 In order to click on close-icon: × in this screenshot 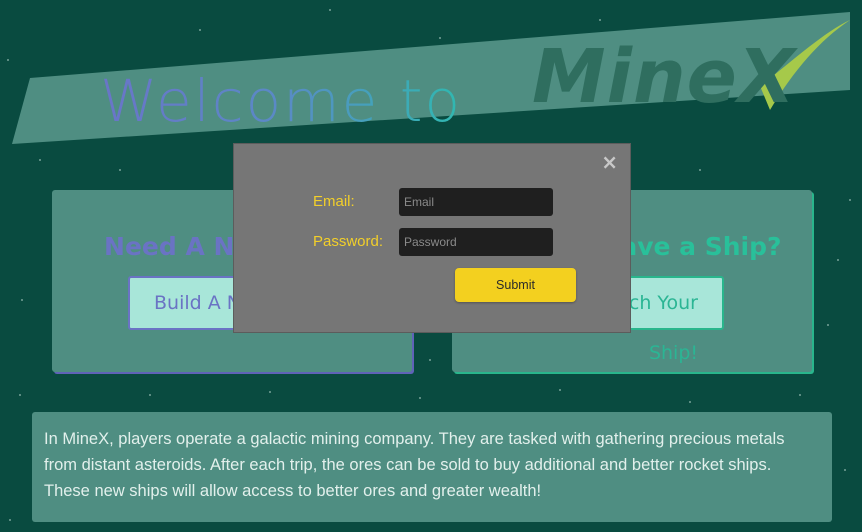, I will do `click(609, 162)`.